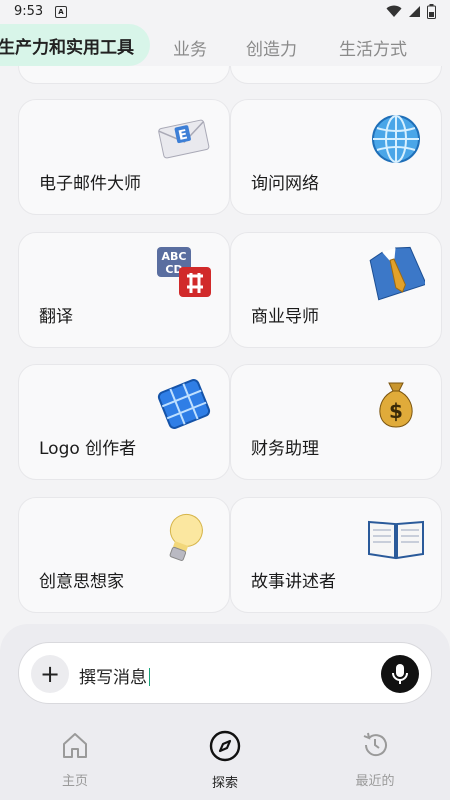 The width and height of the screenshot is (450, 800). What do you see at coordinates (431, 11) in the screenshot?
I see `battery-icon` at bounding box center [431, 11].